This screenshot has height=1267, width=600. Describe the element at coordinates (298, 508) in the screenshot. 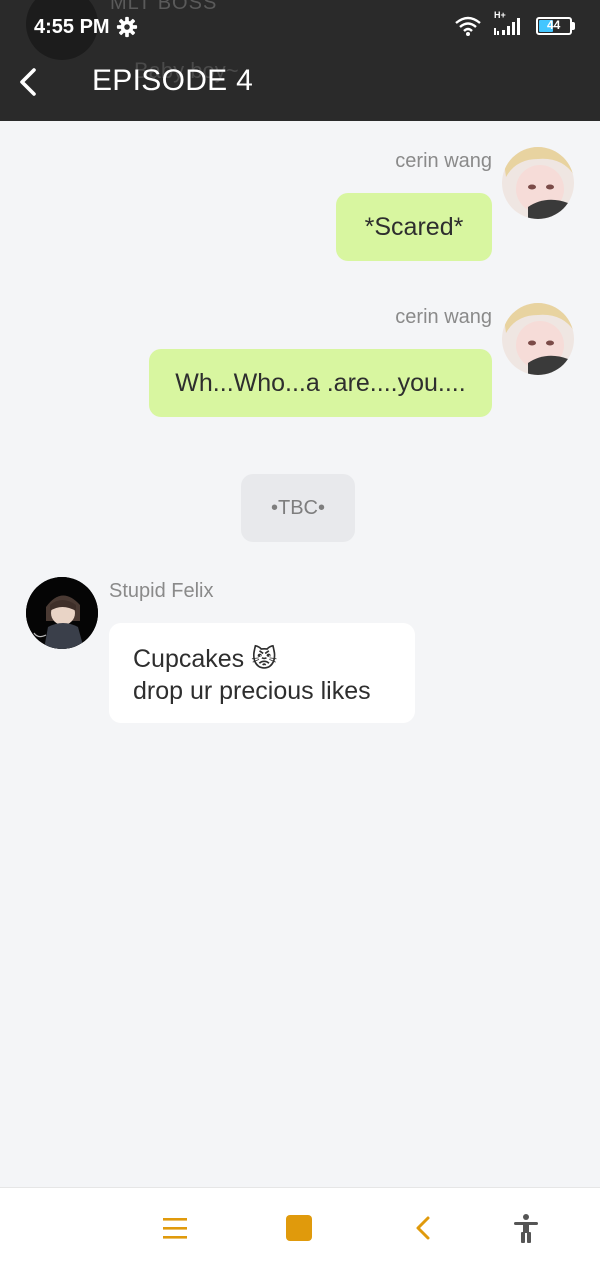

I see `system-message: •TBC•` at that location.